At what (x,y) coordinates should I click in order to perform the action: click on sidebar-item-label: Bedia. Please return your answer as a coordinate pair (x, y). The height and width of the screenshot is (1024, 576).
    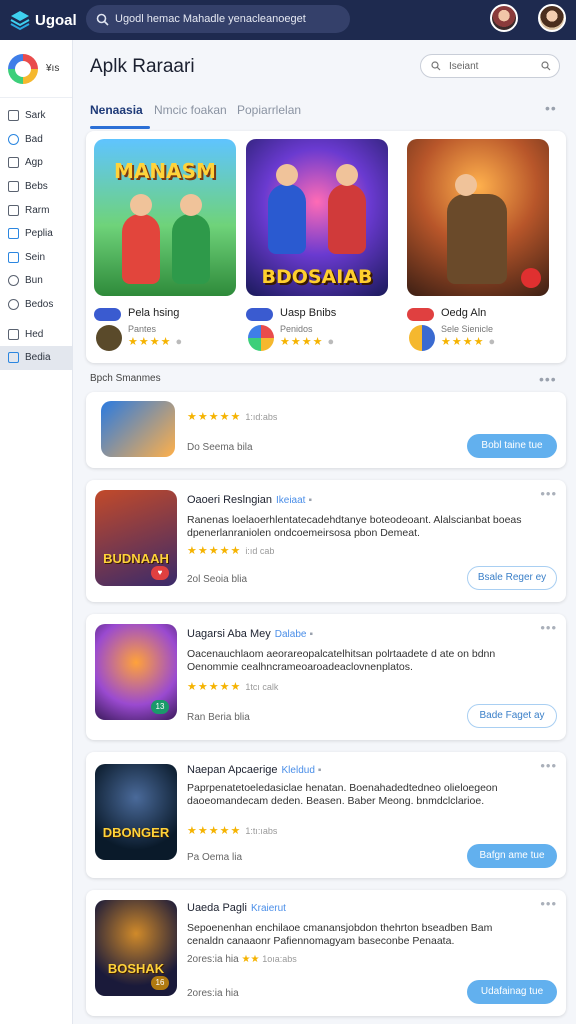
    Looking at the image, I should click on (38, 358).